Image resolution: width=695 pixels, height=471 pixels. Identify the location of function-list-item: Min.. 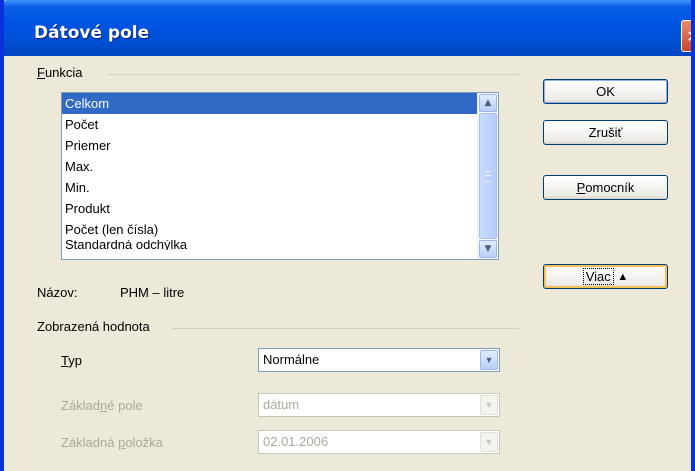
(280, 187).